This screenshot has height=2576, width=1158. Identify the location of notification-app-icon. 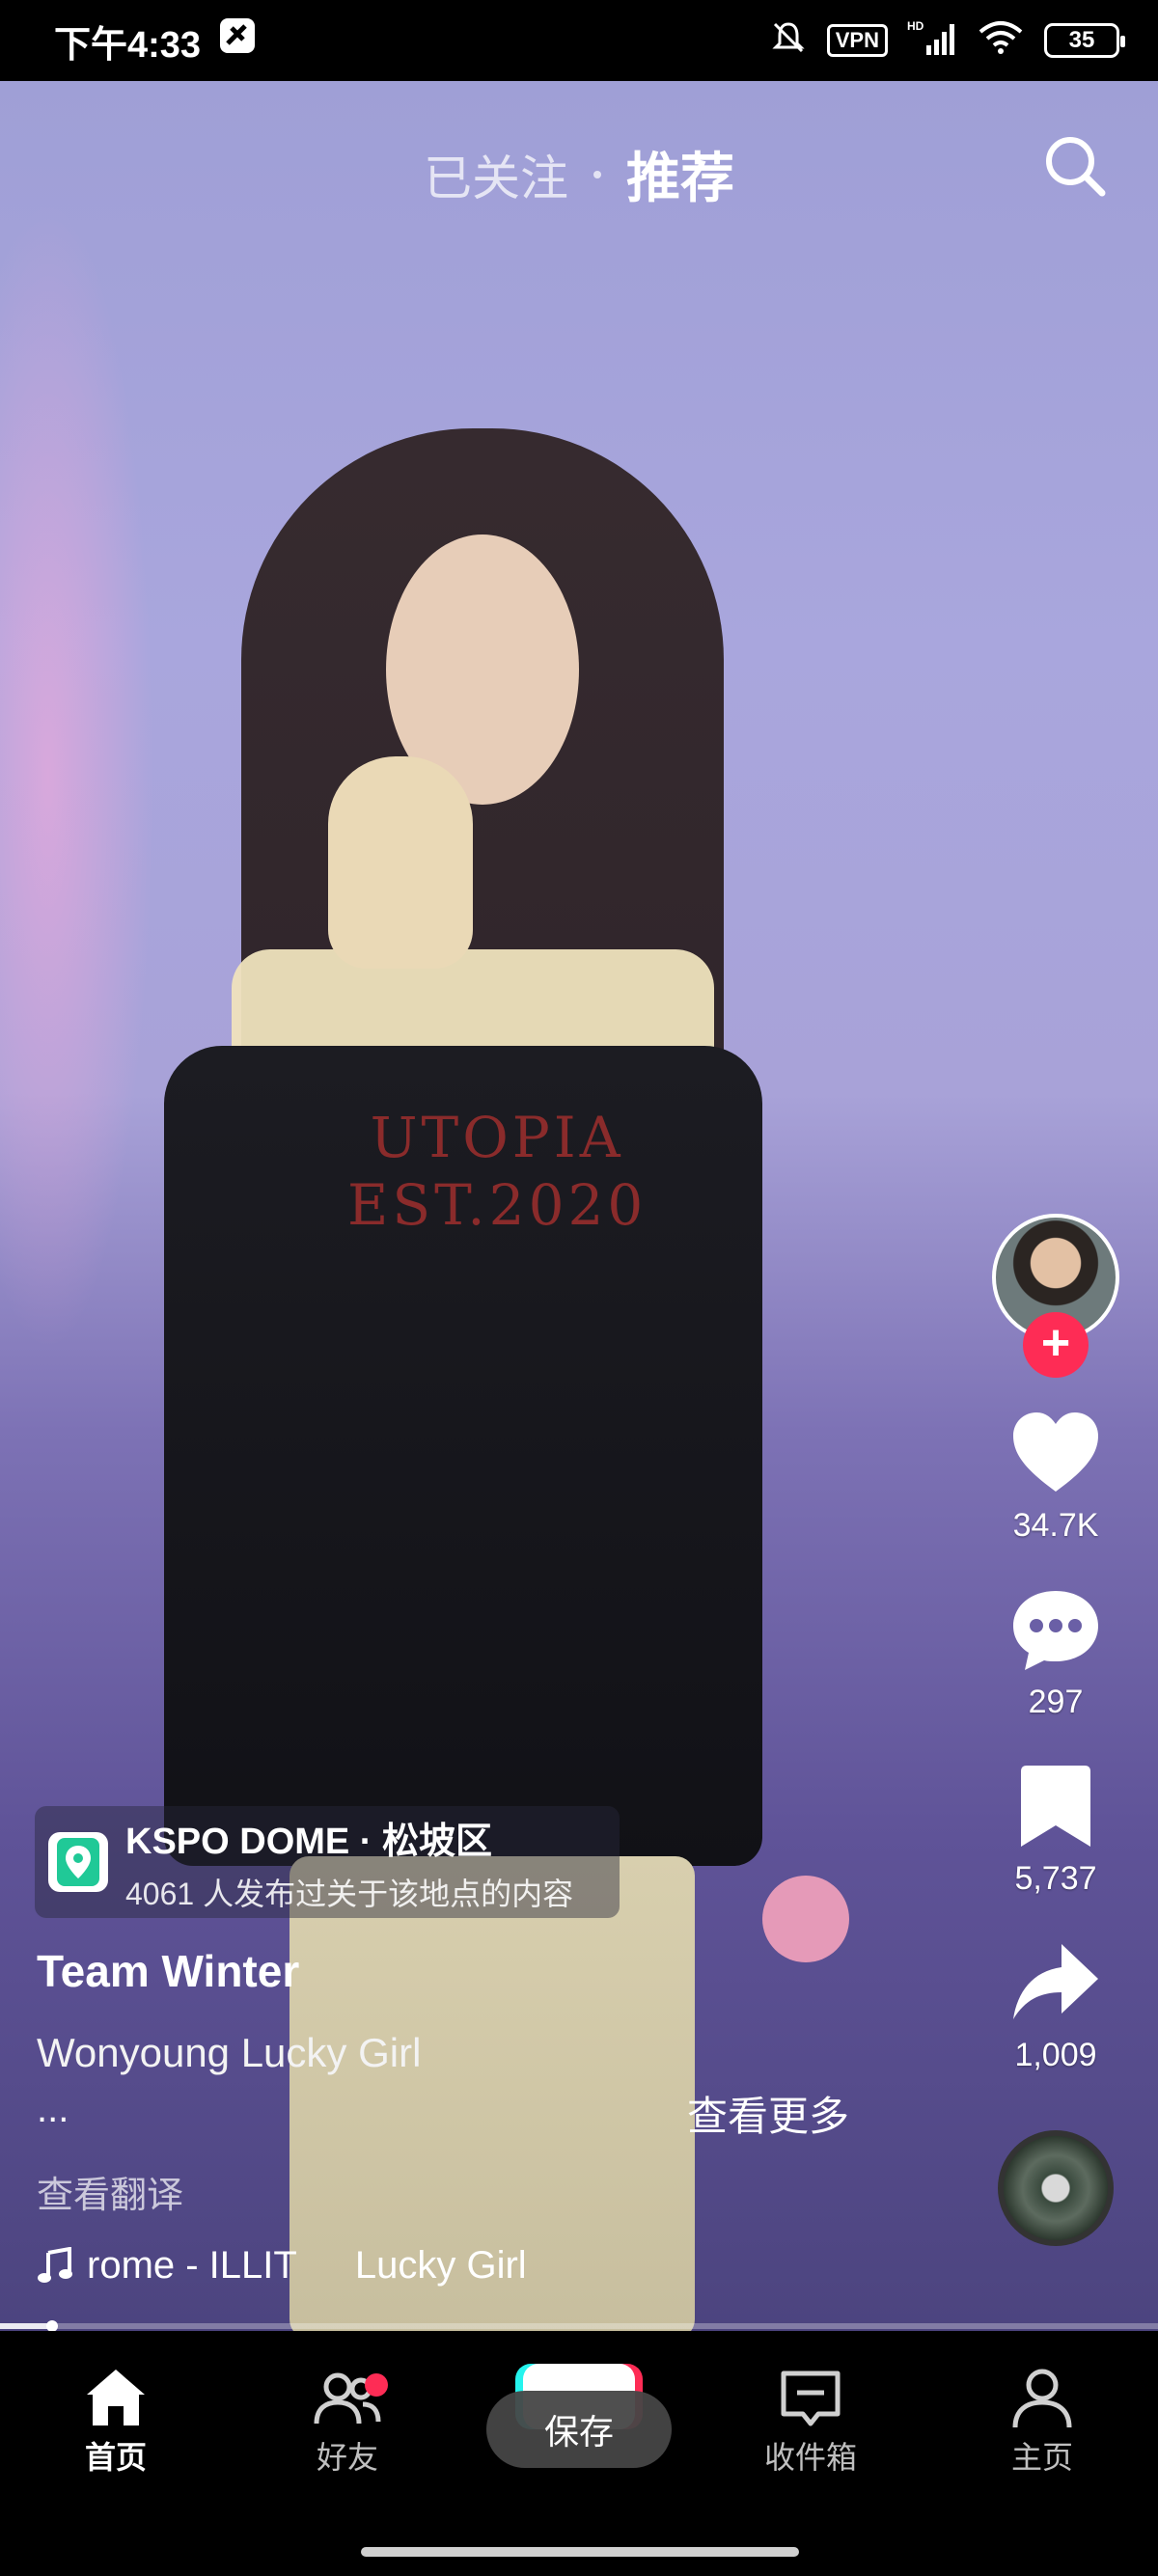
(237, 41).